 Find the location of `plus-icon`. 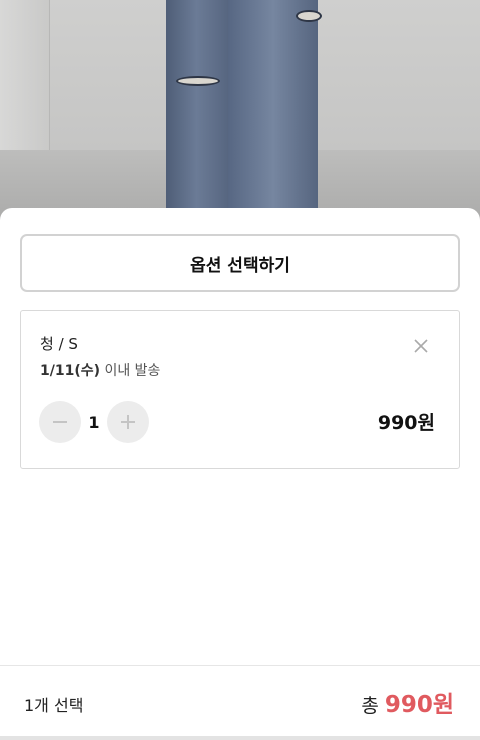

plus-icon is located at coordinates (128, 422).